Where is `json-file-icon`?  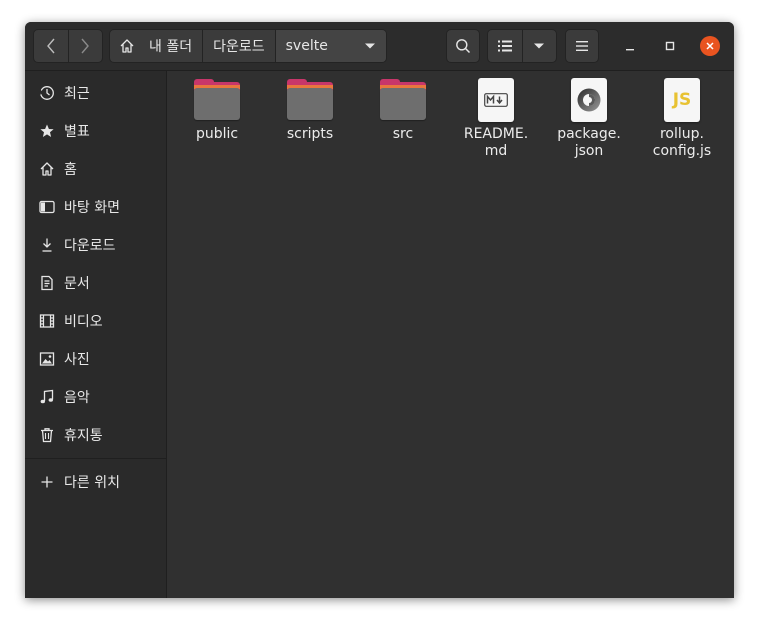 json-file-icon is located at coordinates (589, 100).